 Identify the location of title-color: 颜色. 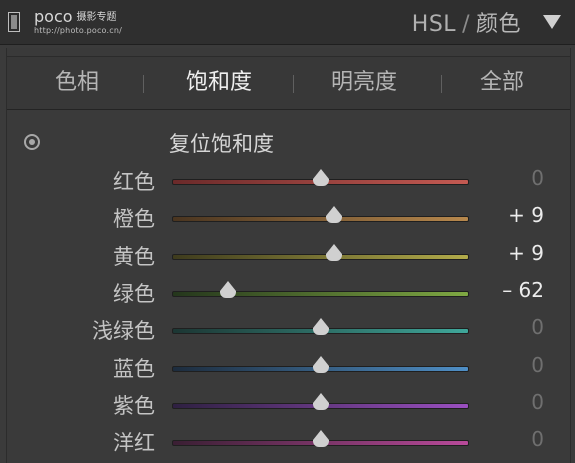
(498, 24).